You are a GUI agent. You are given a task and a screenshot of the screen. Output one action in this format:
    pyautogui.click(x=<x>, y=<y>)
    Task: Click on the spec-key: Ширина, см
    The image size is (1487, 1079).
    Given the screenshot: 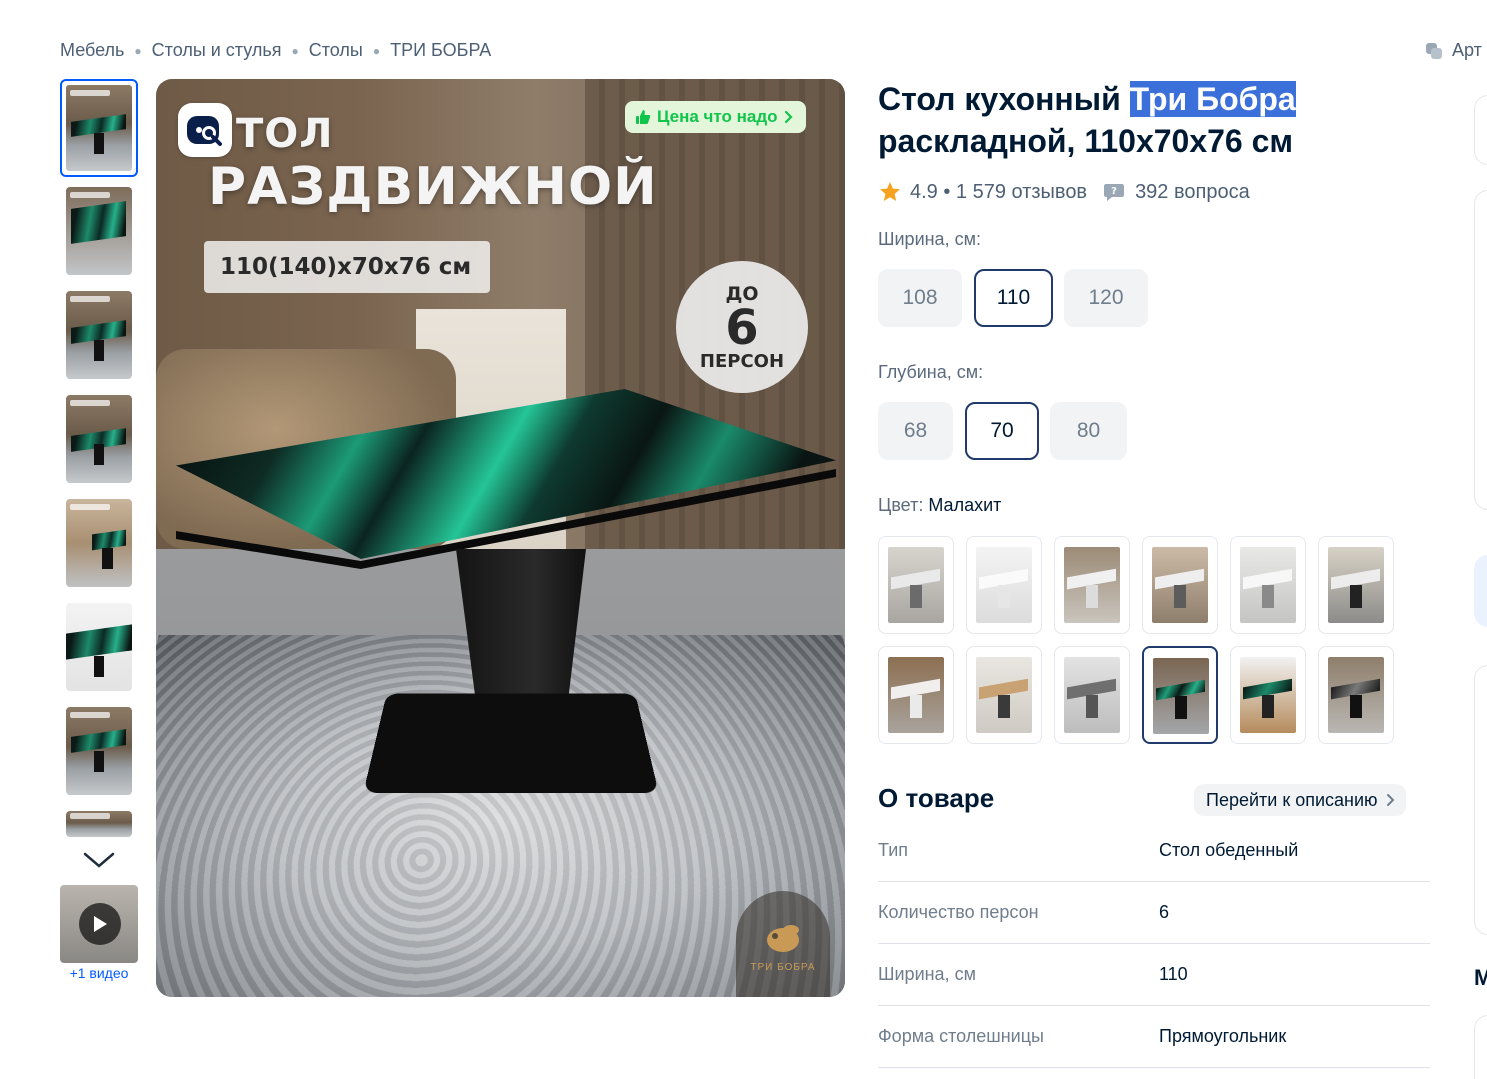 What is the action you would take?
    pyautogui.click(x=927, y=974)
    